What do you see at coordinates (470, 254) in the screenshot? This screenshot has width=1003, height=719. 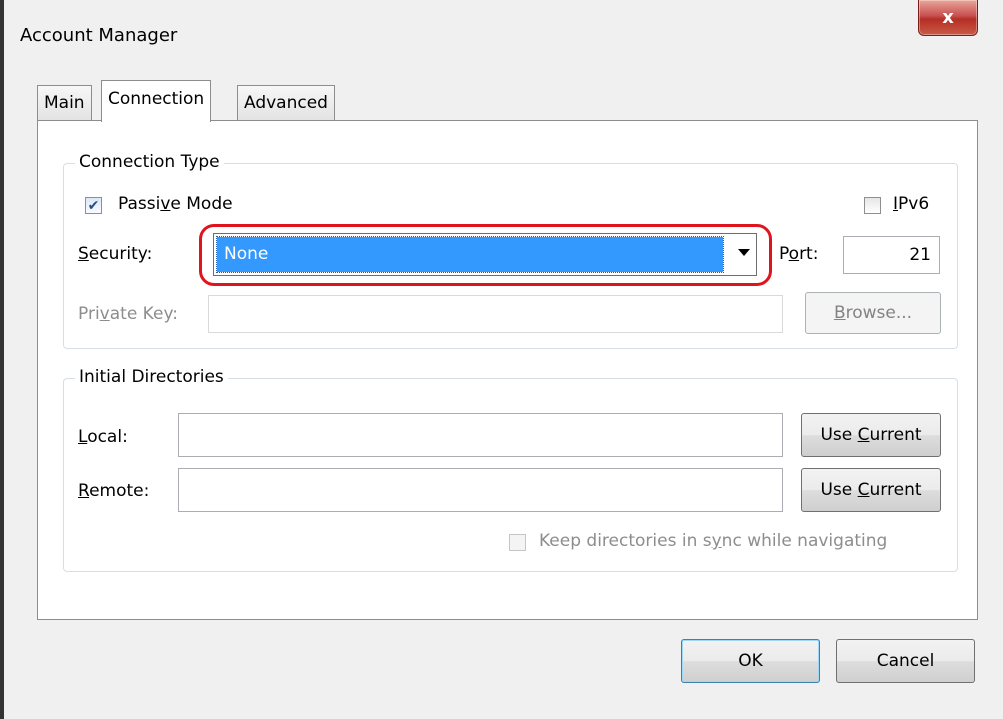 I see `security-selected-value: None` at bounding box center [470, 254].